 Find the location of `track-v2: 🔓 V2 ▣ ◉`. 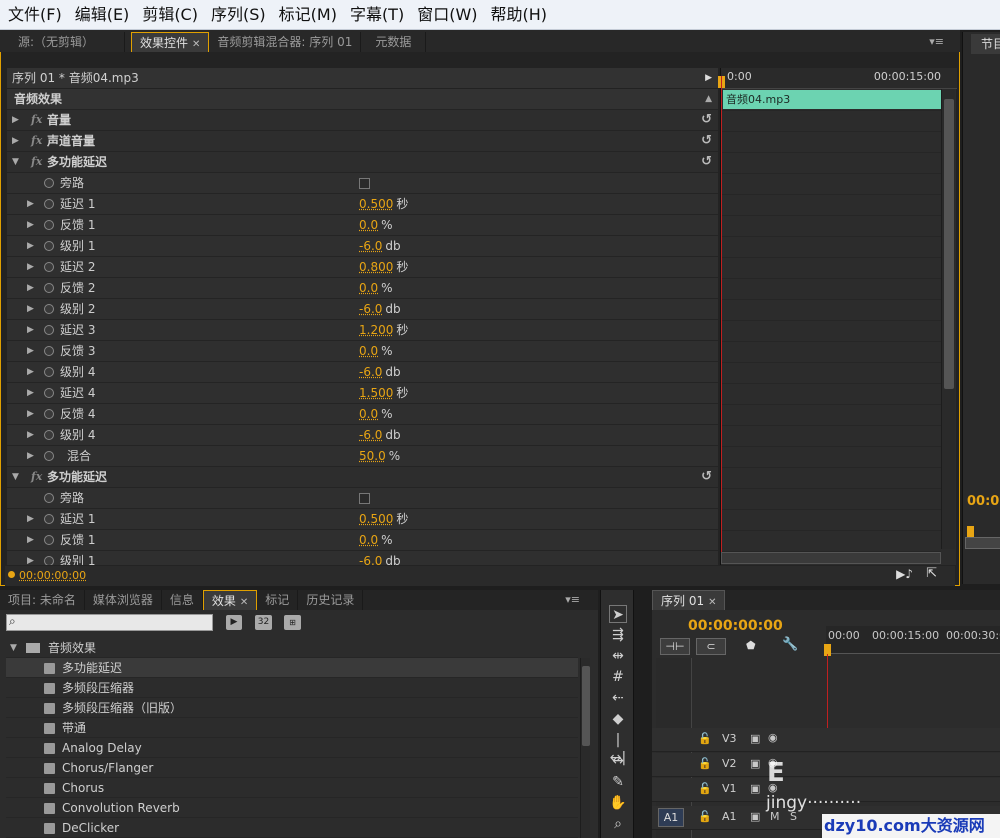

track-v2: 🔓 V2 ▣ ◉ is located at coordinates (826, 765).